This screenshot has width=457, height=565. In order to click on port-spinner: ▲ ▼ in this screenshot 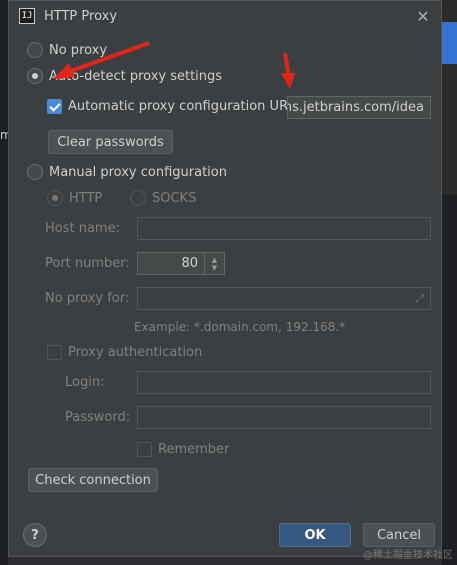, I will do `click(214, 263)`.